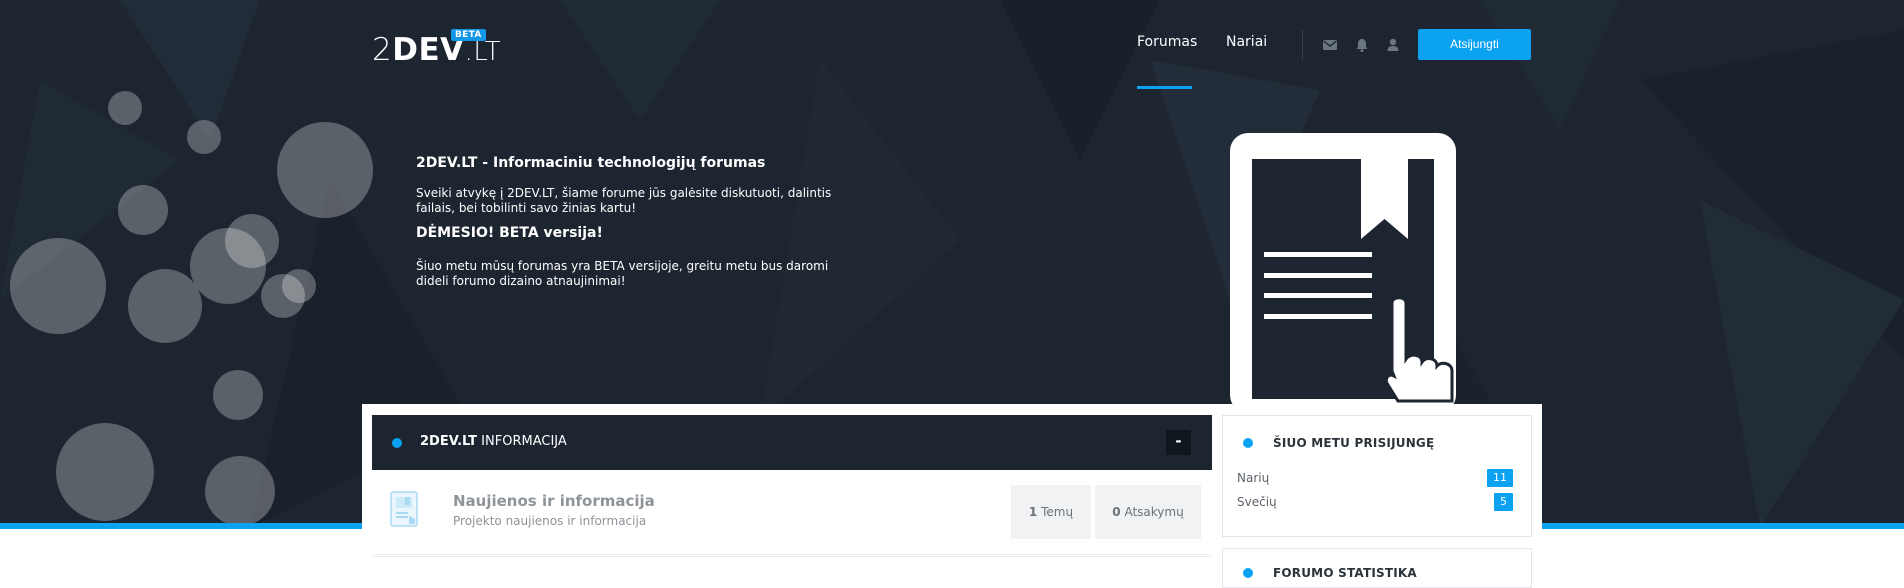  Describe the element at coordinates (1345, 573) in the screenshot. I see `stats-title: FORUMO STATISTIKA` at that location.